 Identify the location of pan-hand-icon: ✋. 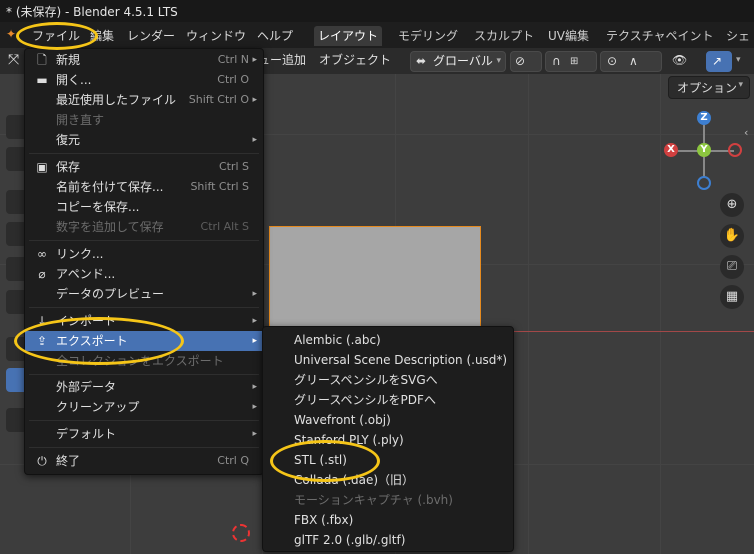
(732, 236).